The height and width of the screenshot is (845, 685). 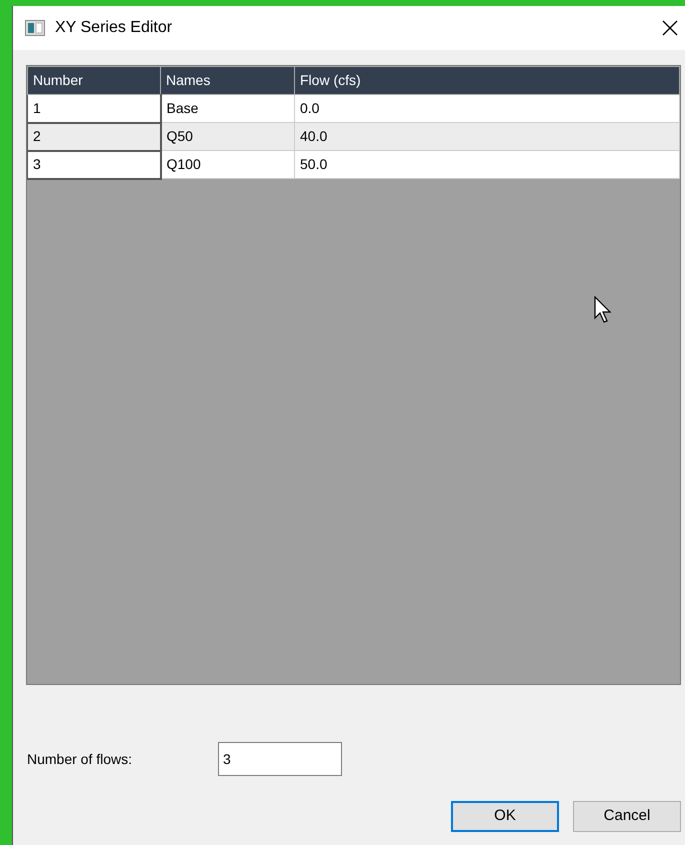 What do you see at coordinates (505, 816) in the screenshot?
I see `ok-button: OK` at bounding box center [505, 816].